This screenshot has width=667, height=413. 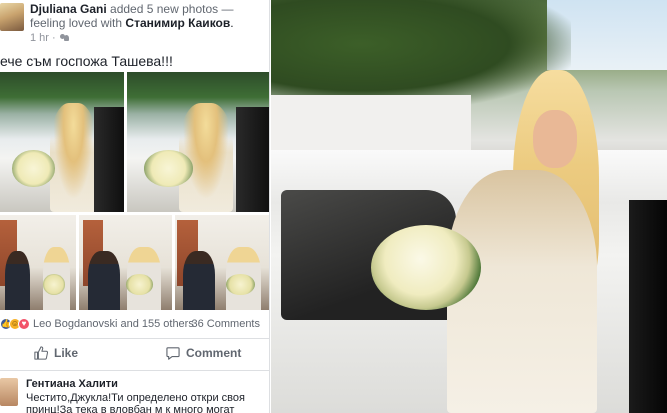 What do you see at coordinates (648, 306) in the screenshot?
I see `open-car-door-figure` at bounding box center [648, 306].